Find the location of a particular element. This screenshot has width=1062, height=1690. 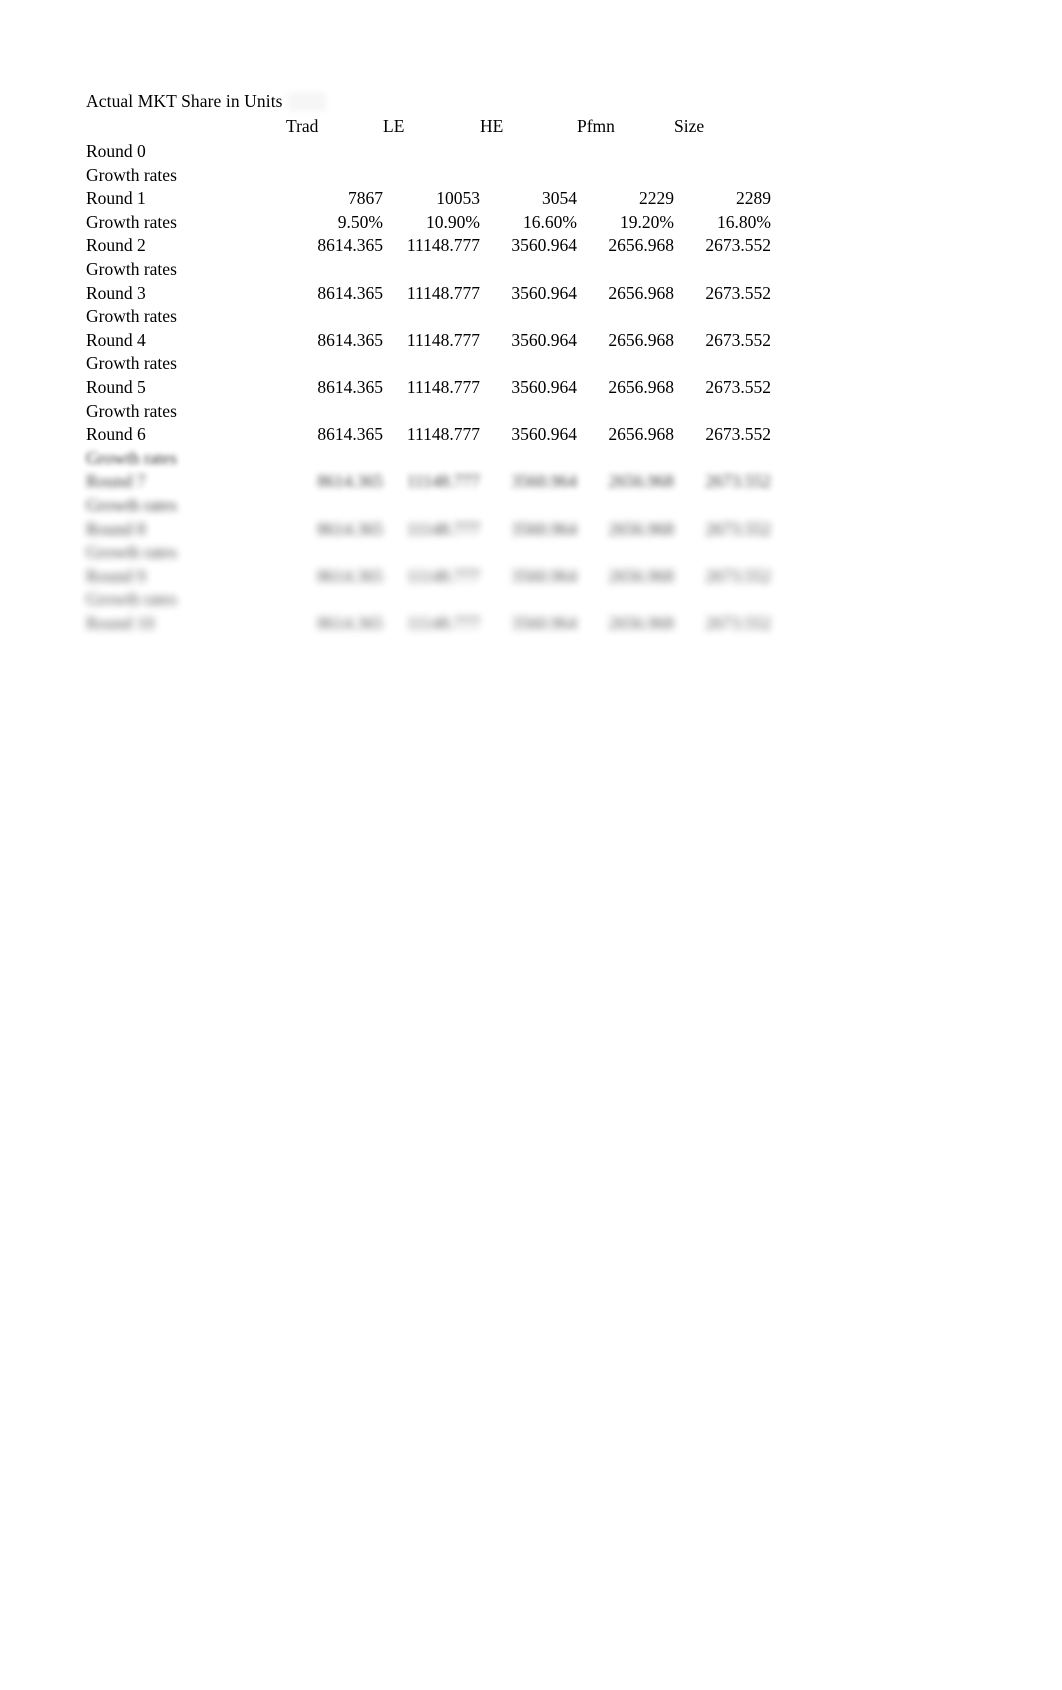

cell-he: 16.60% is located at coordinates (550, 221).